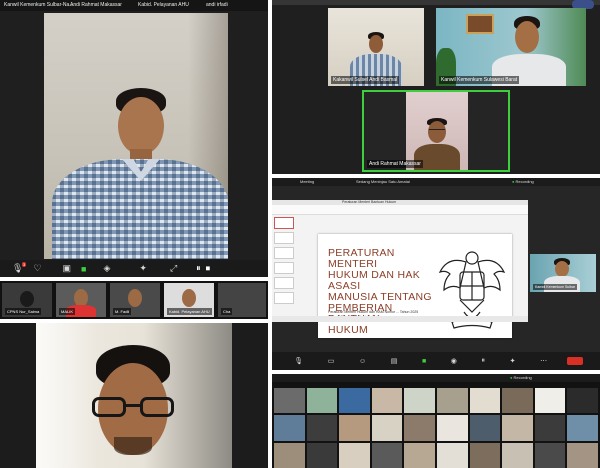  What do you see at coordinates (173, 268) in the screenshot?
I see `view-icon: ⤢` at bounding box center [173, 268].